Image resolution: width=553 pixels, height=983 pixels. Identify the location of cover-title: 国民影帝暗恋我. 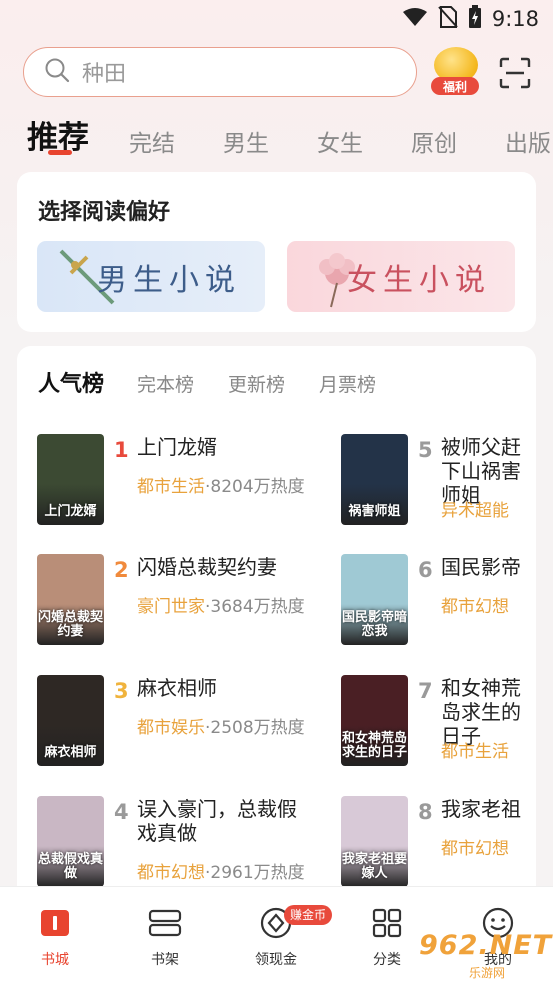
(374, 624).